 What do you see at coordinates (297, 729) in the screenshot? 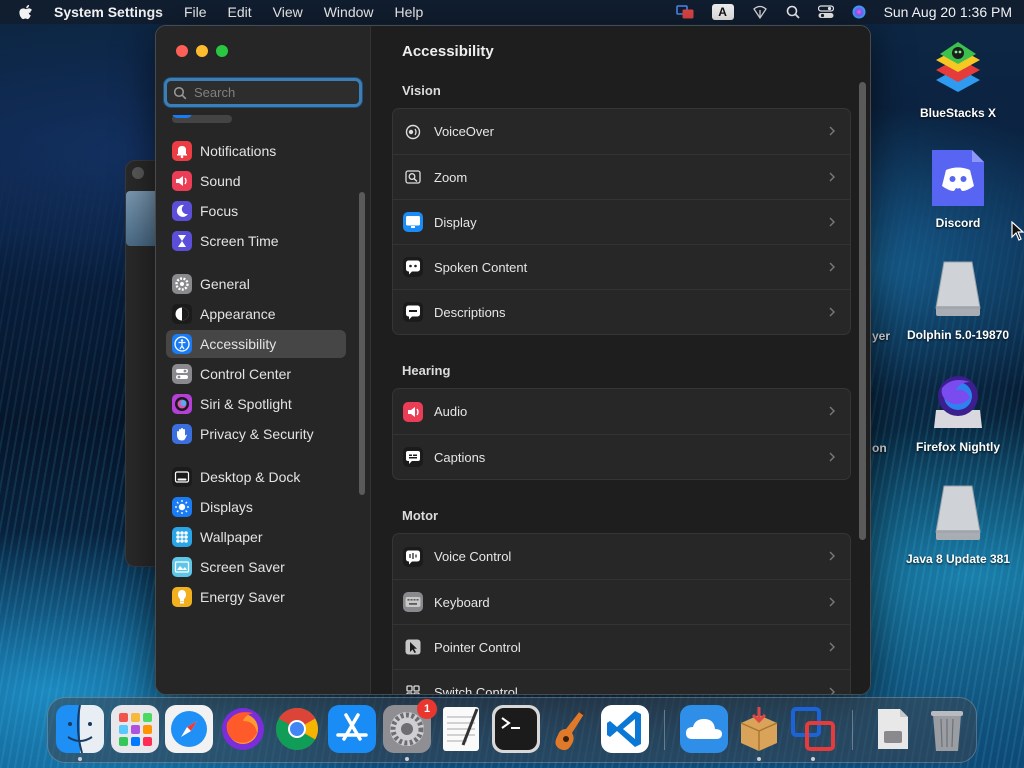
I see `chrome-icon` at bounding box center [297, 729].